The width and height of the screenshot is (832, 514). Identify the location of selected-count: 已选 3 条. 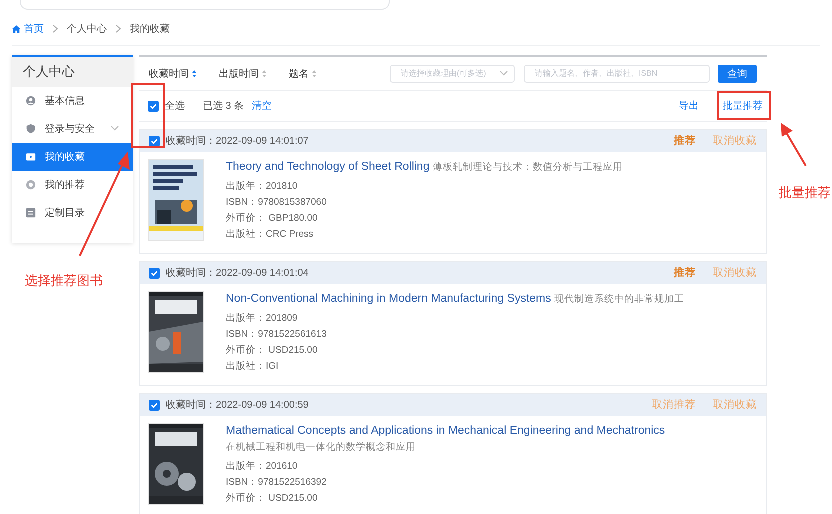
(223, 106).